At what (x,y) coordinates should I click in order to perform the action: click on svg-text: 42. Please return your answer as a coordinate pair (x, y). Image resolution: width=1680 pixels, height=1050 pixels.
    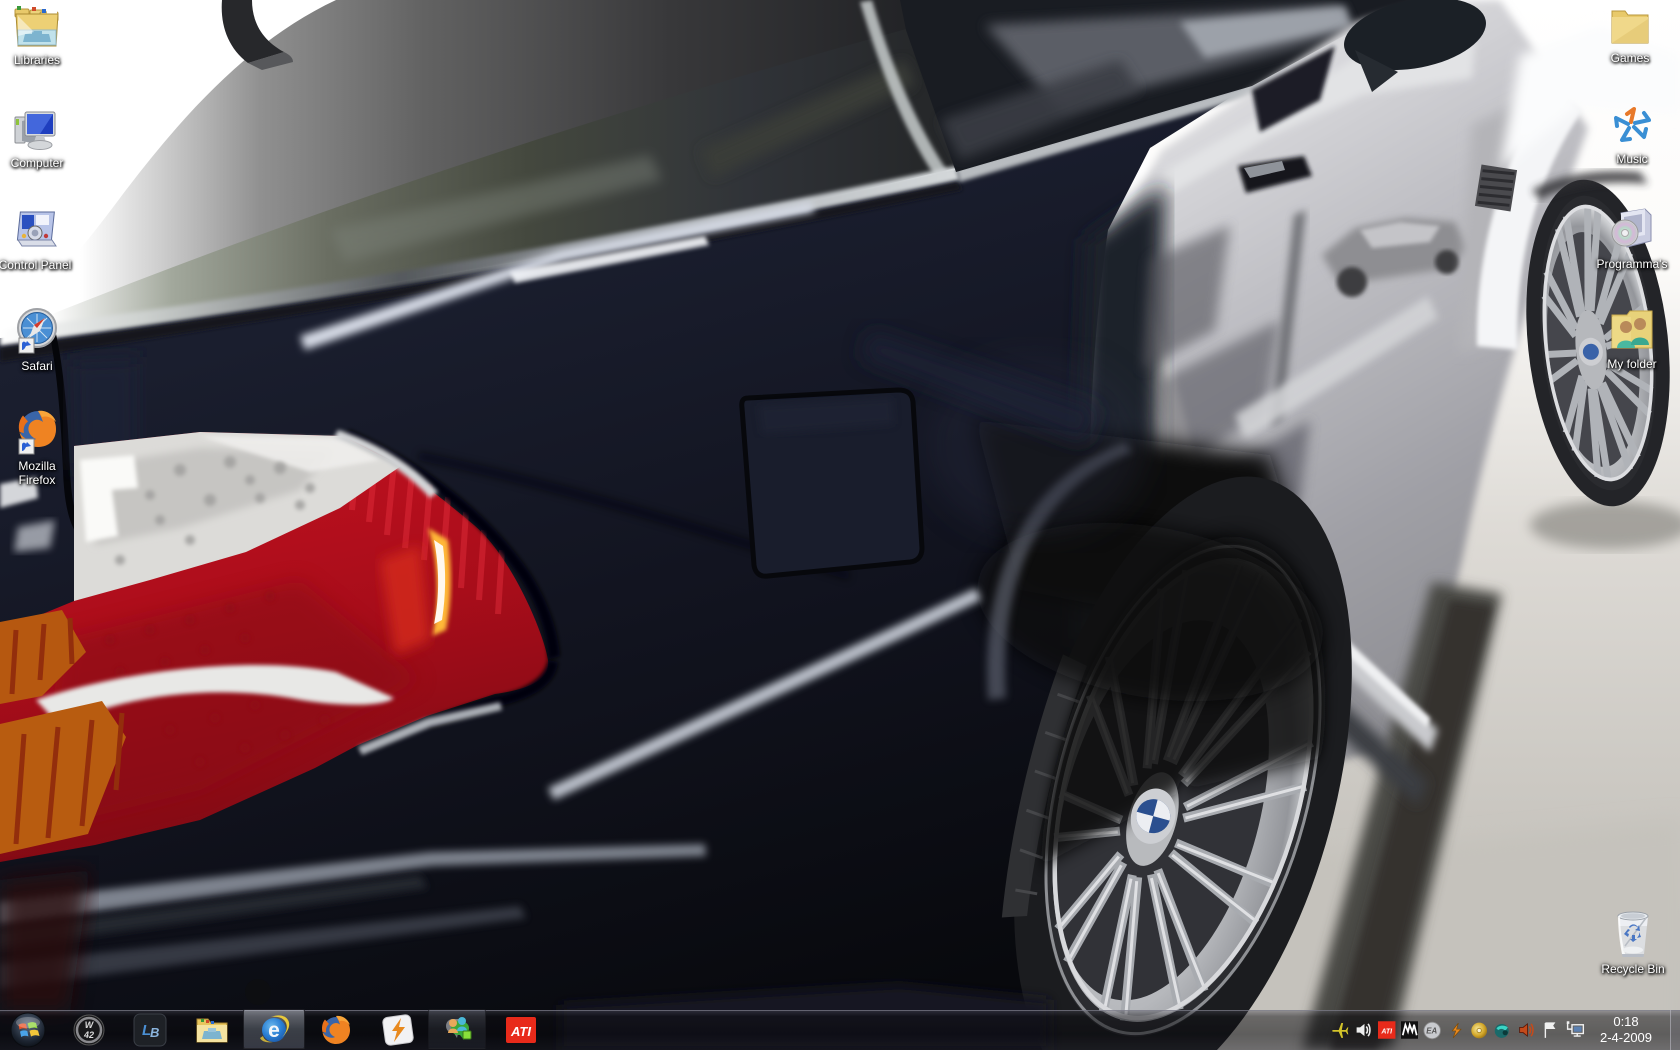
    Looking at the image, I should click on (88, 1035).